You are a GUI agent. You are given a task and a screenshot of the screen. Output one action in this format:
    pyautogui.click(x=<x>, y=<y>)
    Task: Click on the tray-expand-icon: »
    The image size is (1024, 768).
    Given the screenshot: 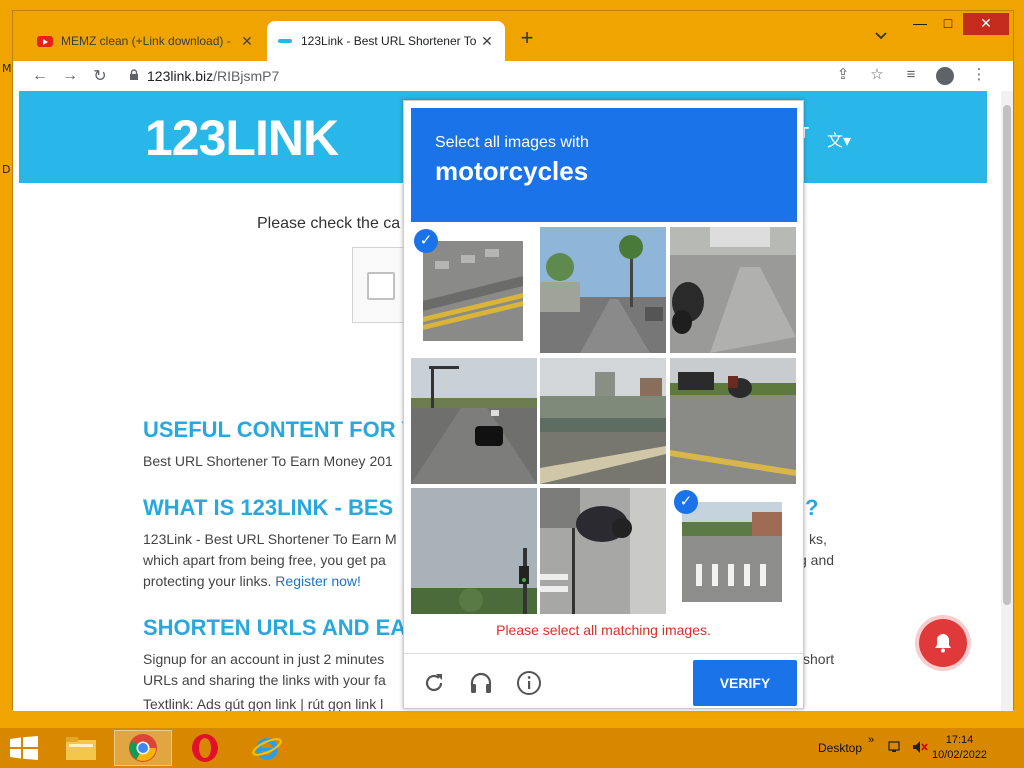 What is the action you would take?
    pyautogui.click(x=871, y=740)
    